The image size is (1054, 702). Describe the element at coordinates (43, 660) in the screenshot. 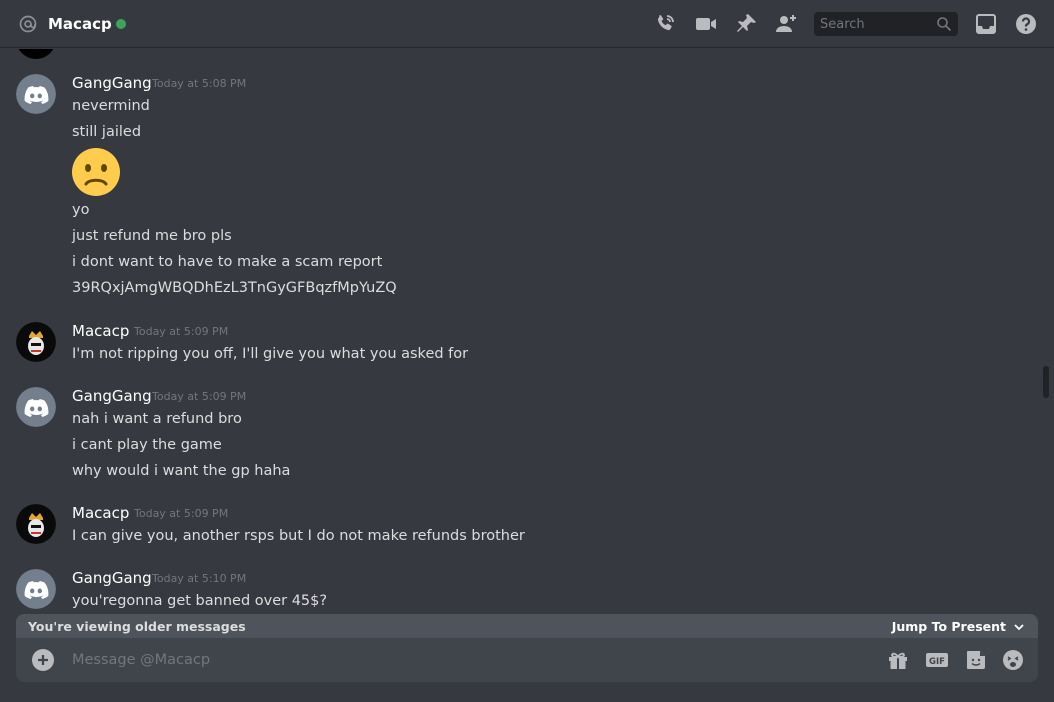

I see `add-attachment-icon` at that location.